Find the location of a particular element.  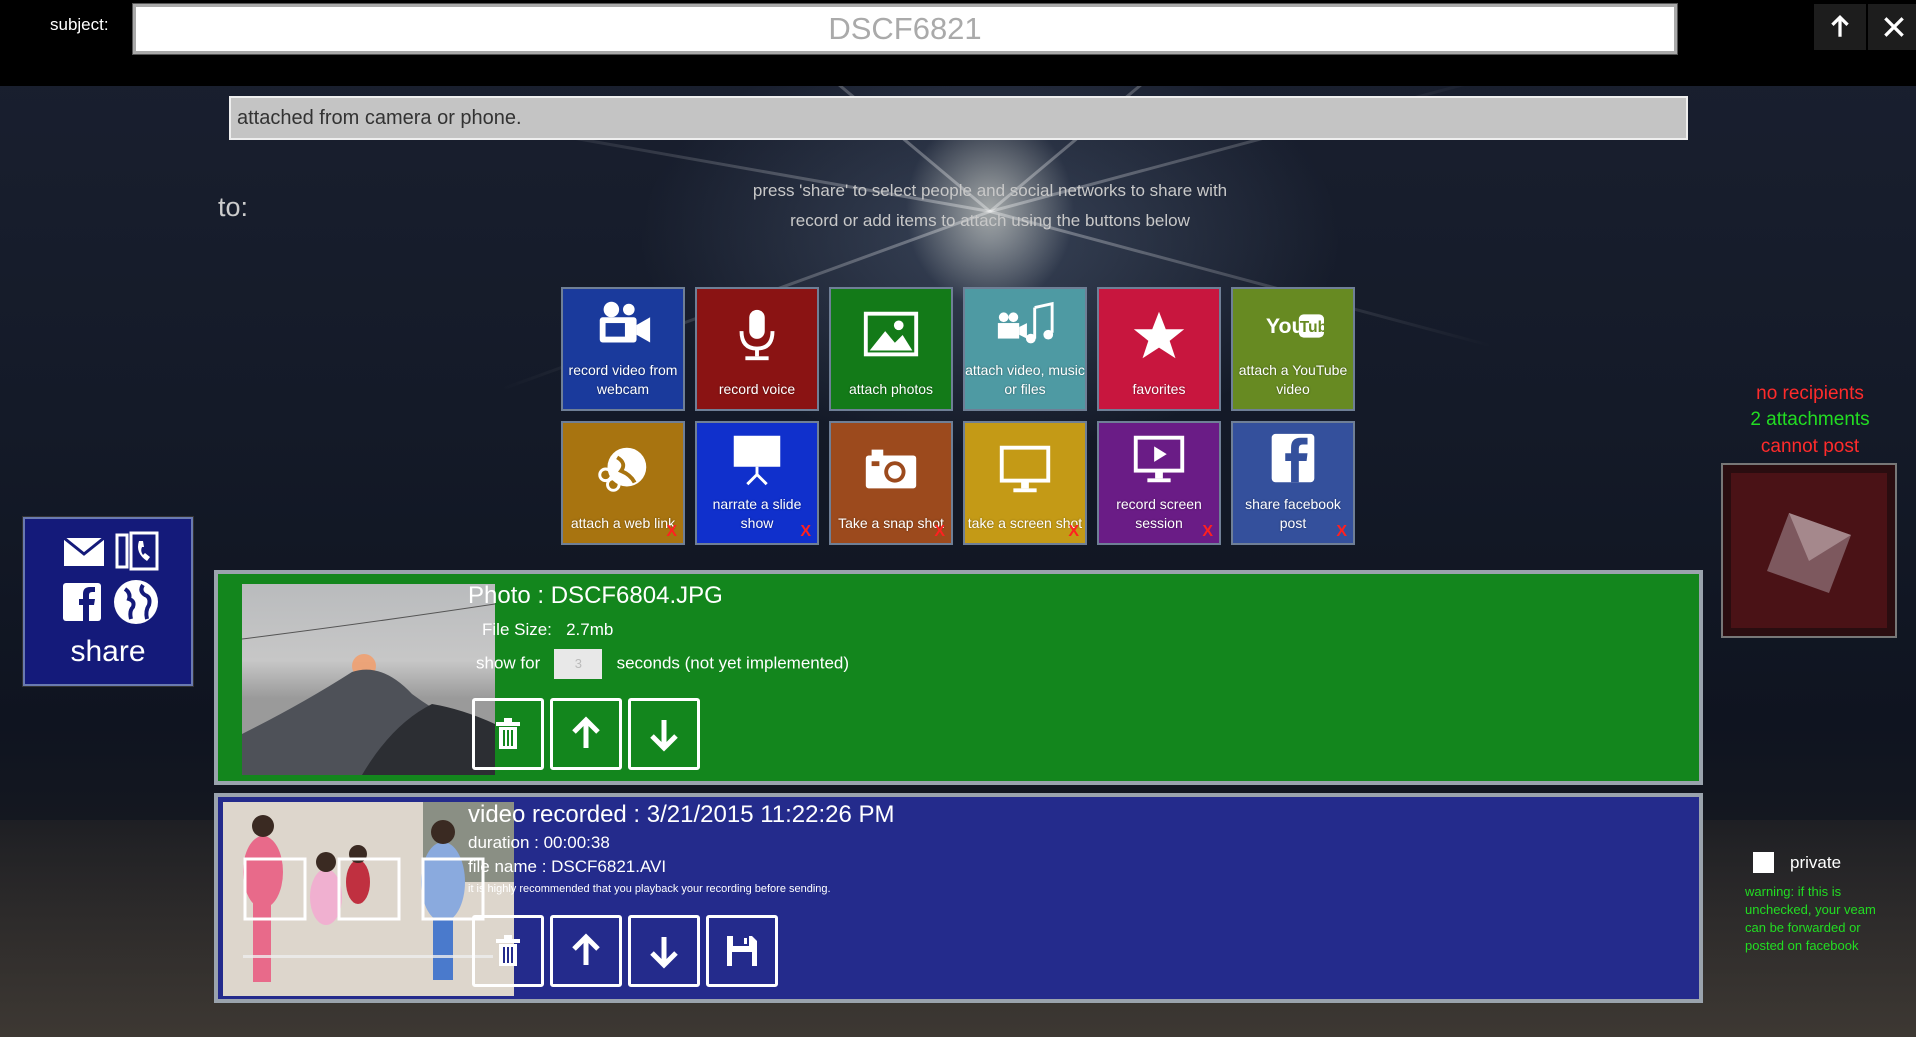

microphone-icon is located at coordinates (757, 334).